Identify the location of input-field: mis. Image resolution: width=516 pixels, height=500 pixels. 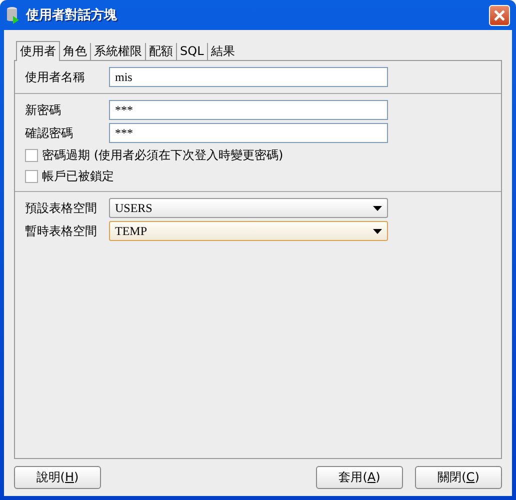
(248, 77).